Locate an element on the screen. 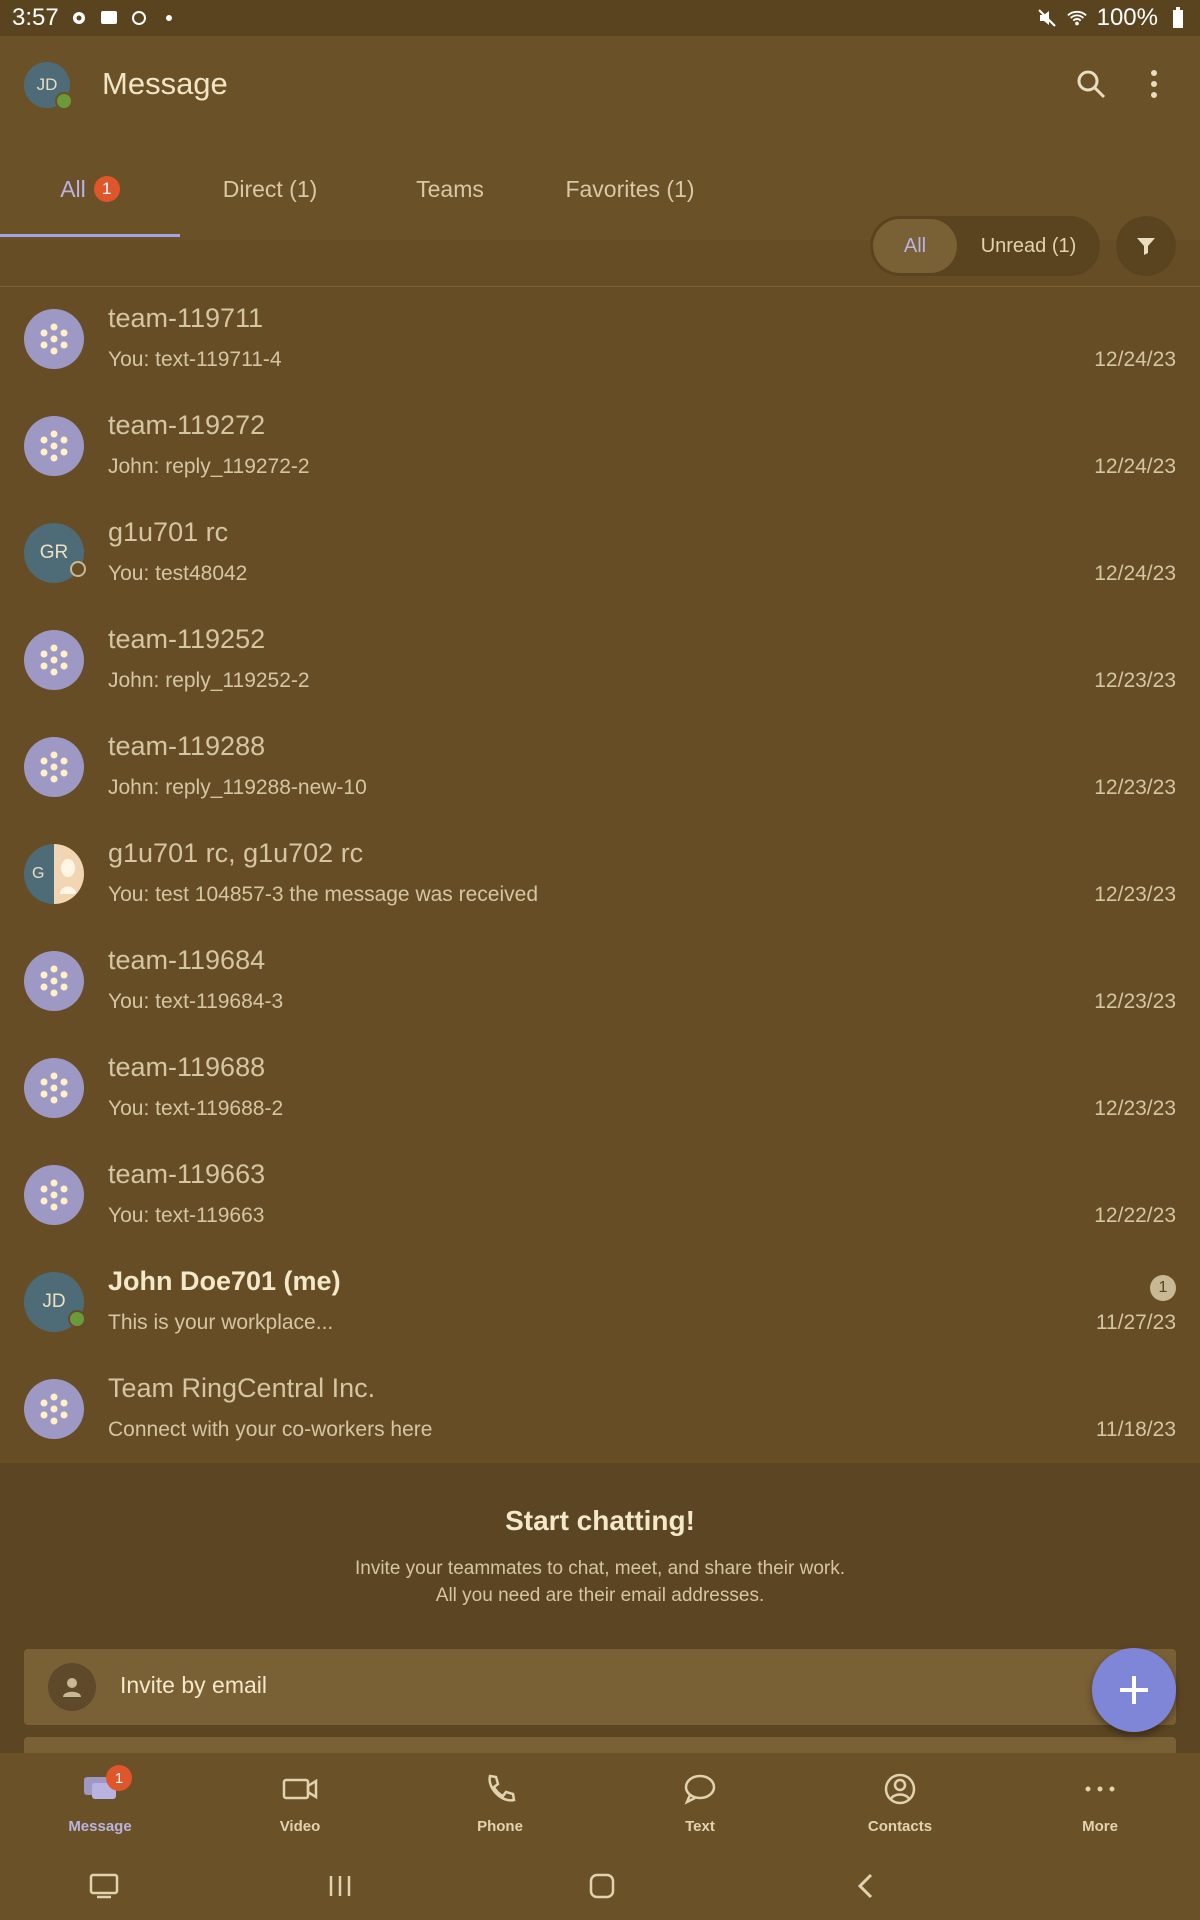  wifi-icon is located at coordinates (1076, 18).